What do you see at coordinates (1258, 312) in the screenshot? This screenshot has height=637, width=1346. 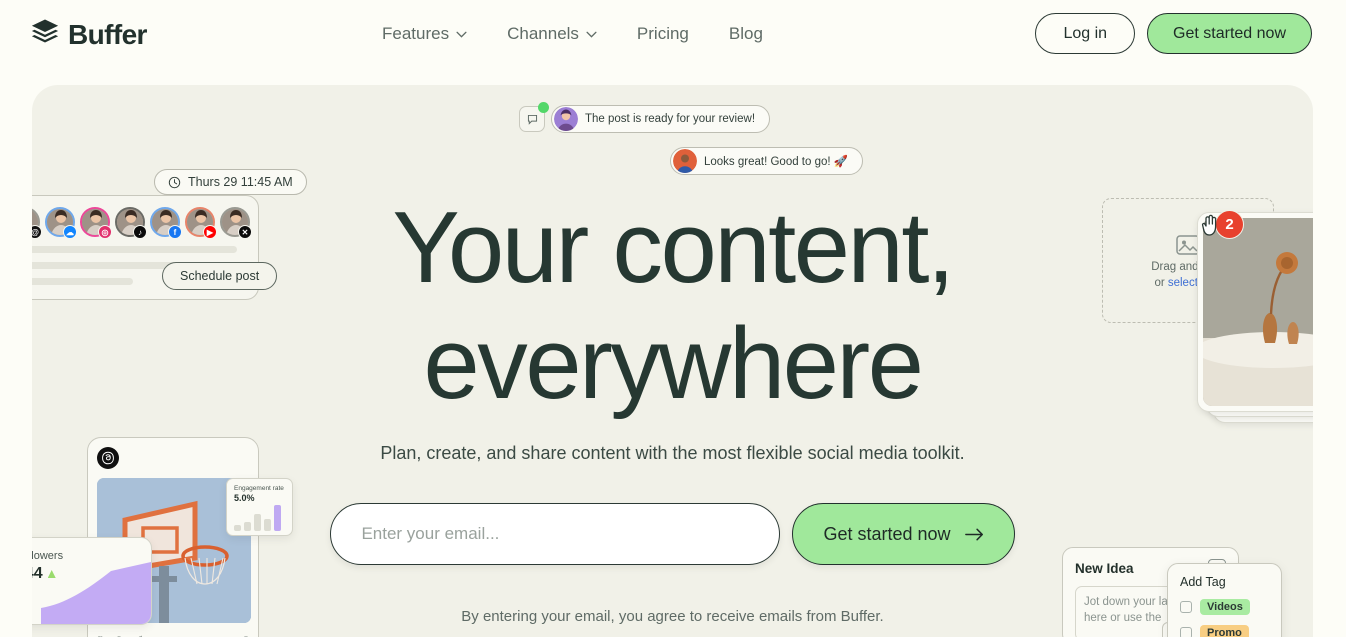 I see `vase-photo` at bounding box center [1258, 312].